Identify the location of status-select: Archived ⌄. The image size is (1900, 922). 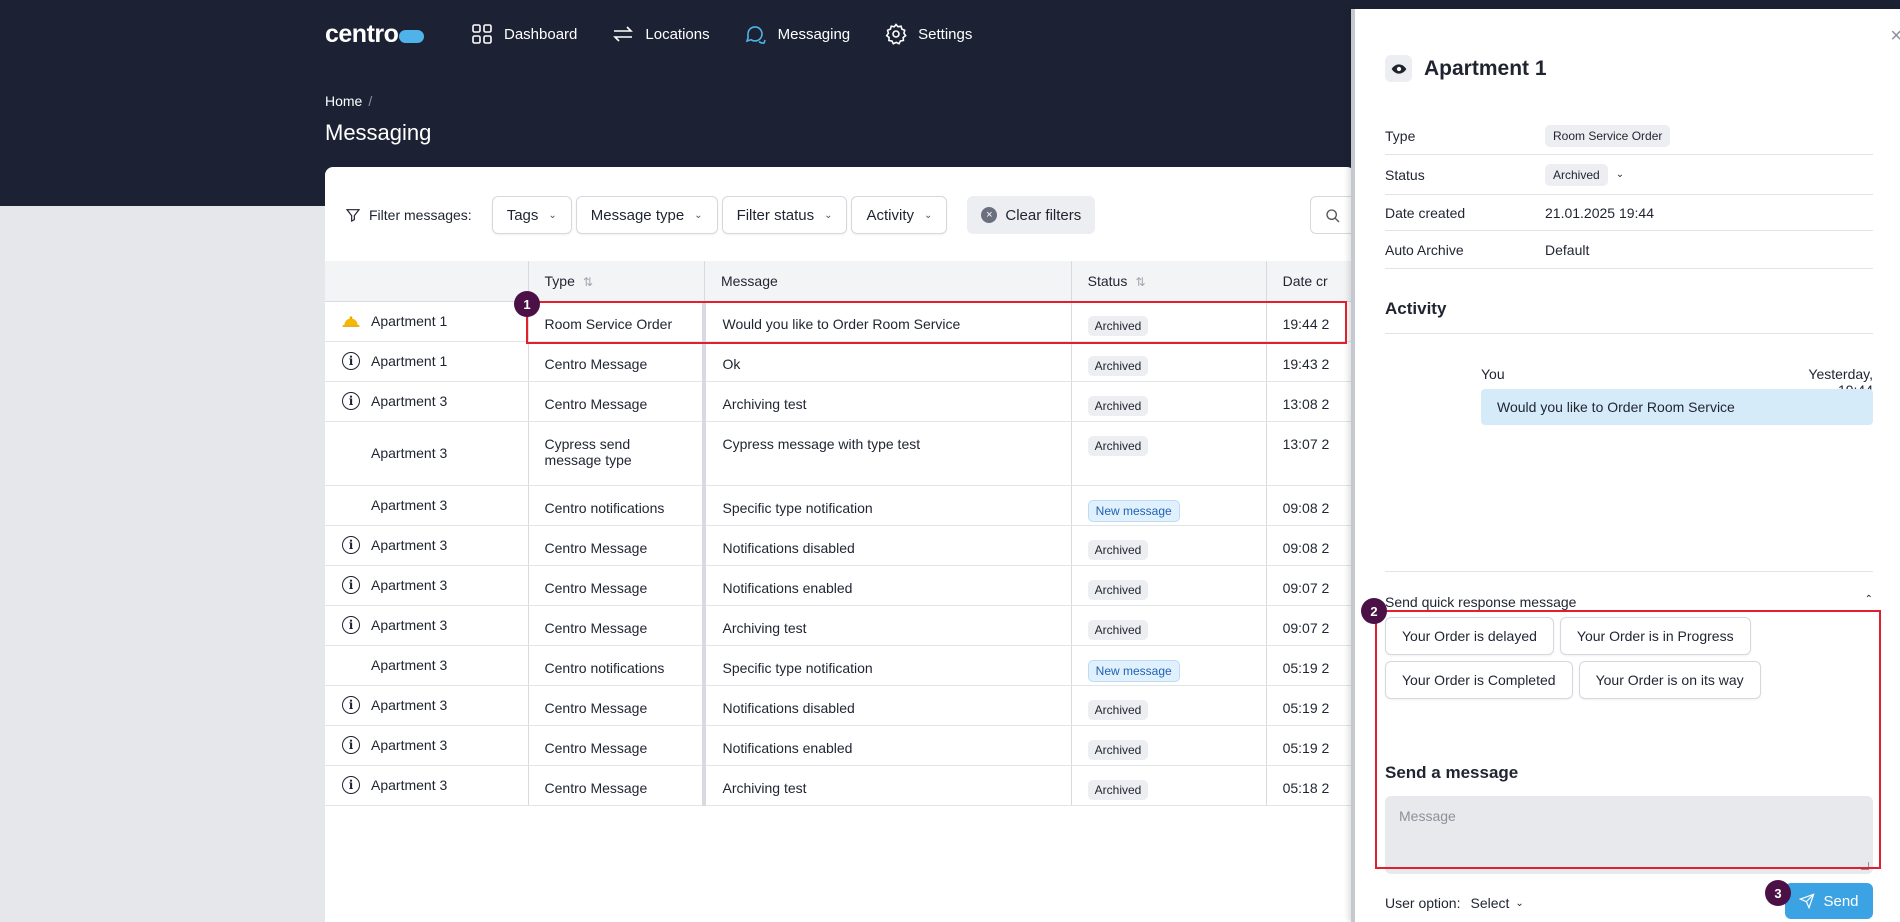
(1585, 174).